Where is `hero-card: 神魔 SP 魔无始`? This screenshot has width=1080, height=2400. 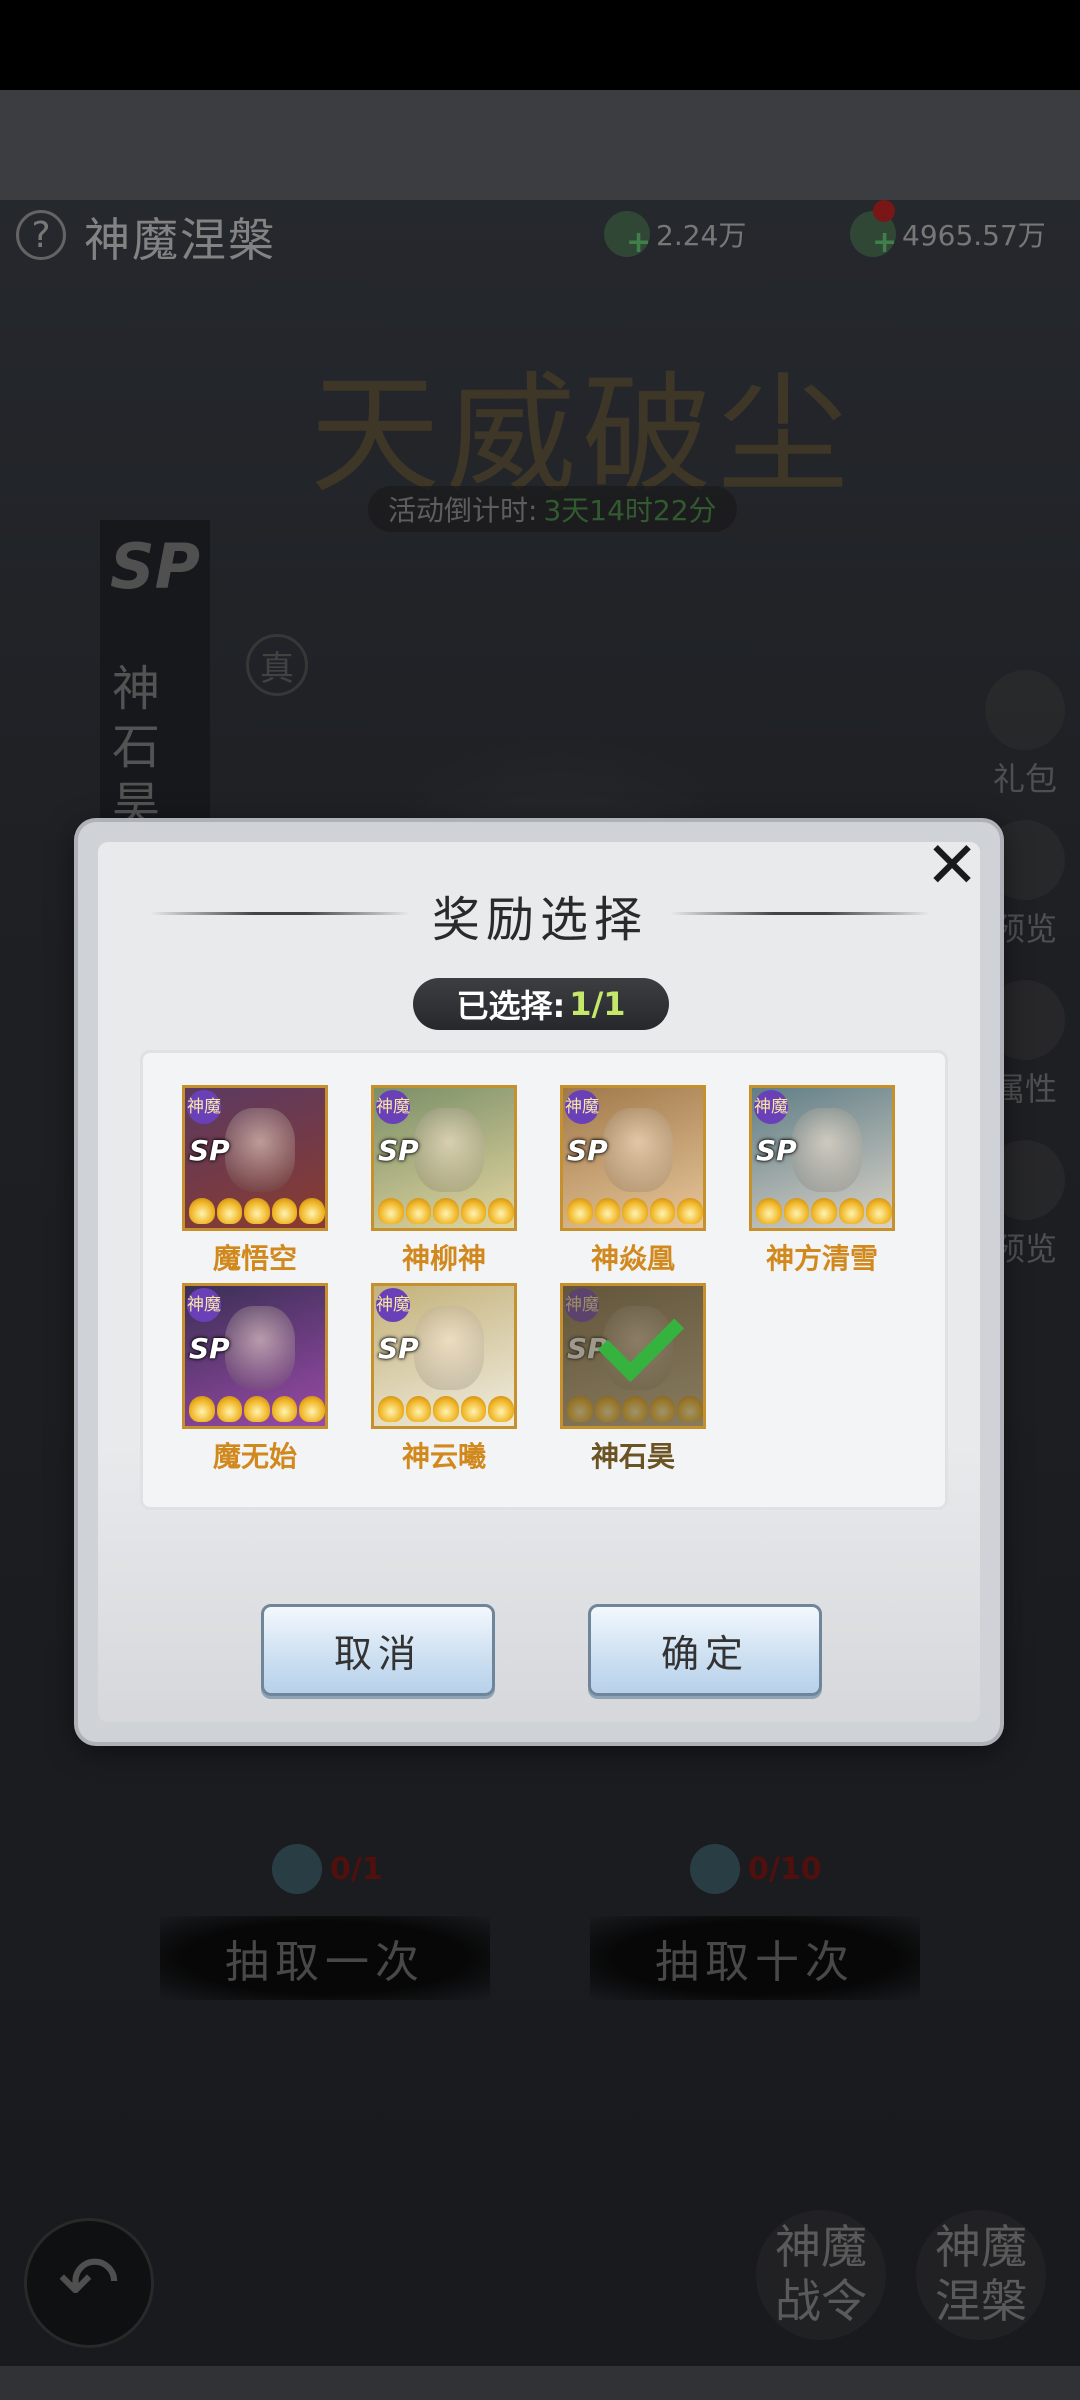 hero-card: 神魔 SP 魔无始 is located at coordinates (257, 1379).